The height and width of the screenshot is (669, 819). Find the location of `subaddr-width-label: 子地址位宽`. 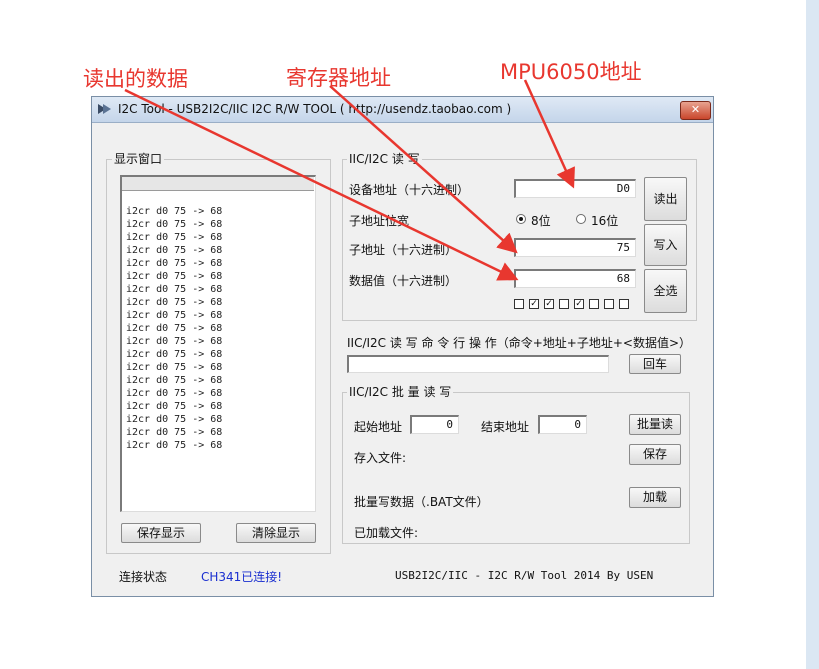

subaddr-width-label: 子地址位宽 is located at coordinates (379, 221).